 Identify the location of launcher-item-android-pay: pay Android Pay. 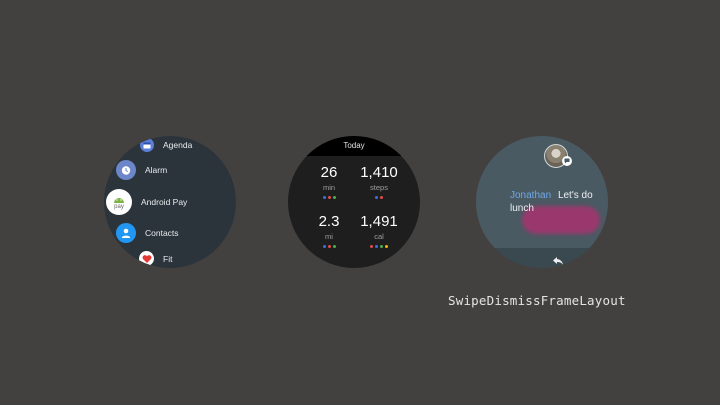
(146, 202).